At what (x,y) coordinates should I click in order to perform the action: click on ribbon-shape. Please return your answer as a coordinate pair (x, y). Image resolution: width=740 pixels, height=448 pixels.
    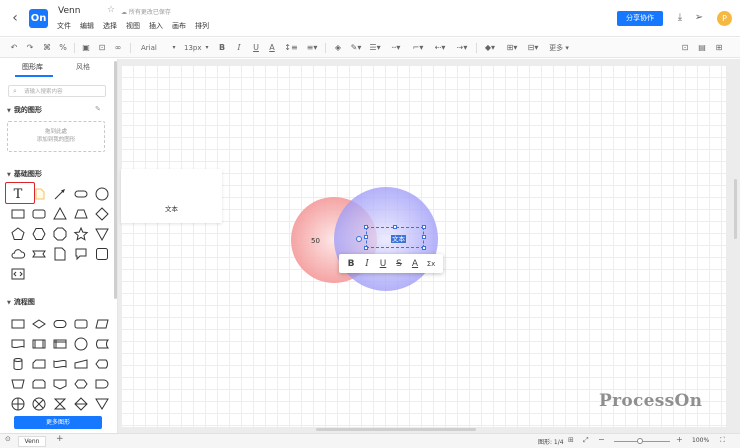
    Looking at the image, I should click on (39, 254).